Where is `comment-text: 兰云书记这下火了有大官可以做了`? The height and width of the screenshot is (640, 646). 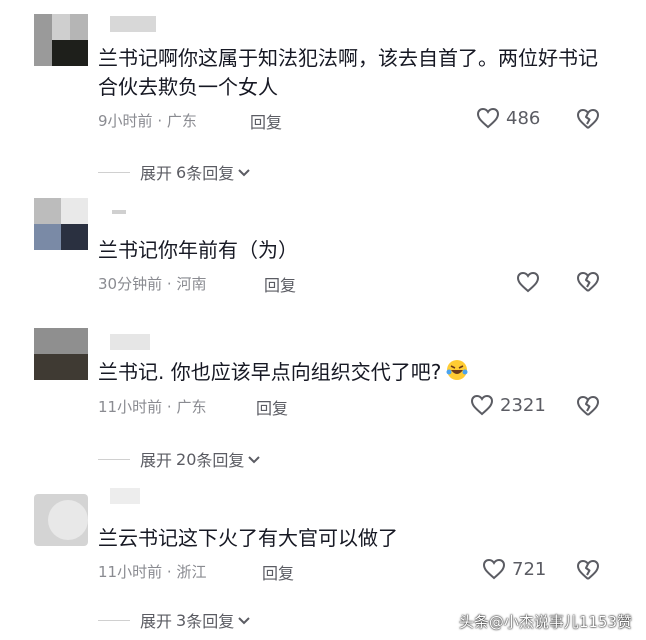 comment-text: 兰云书记这下火了有大官可以做了 is located at coordinates (248, 538).